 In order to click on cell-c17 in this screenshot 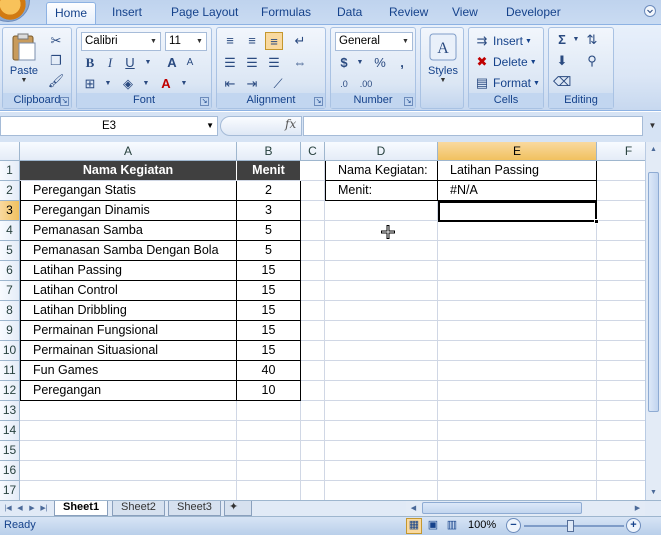, I will do `click(313, 490)`.